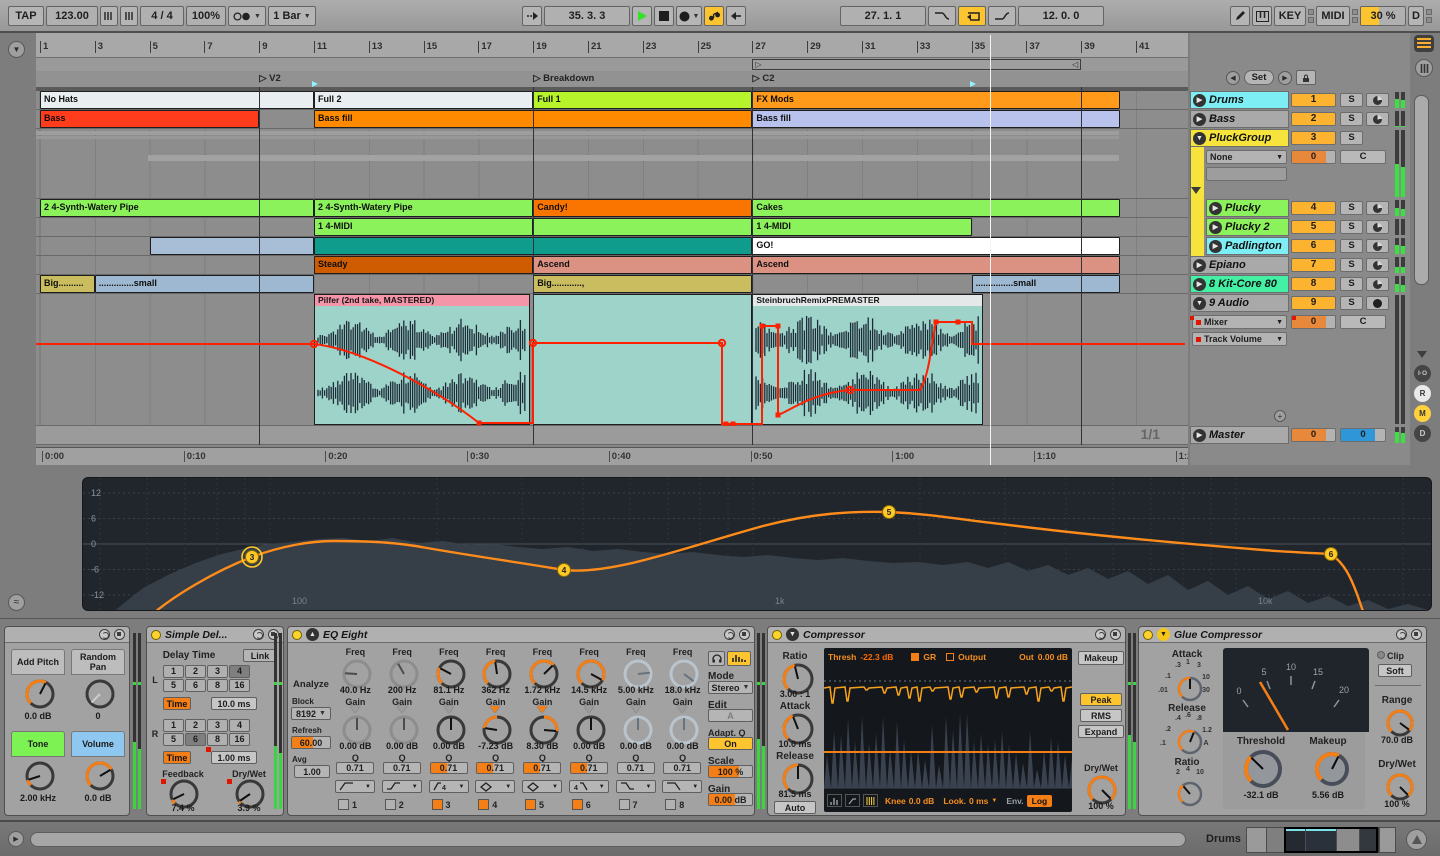 This screenshot has height=856, width=1440. Describe the element at coordinates (643, 359) in the screenshot. I see `audio-clip` at that location.